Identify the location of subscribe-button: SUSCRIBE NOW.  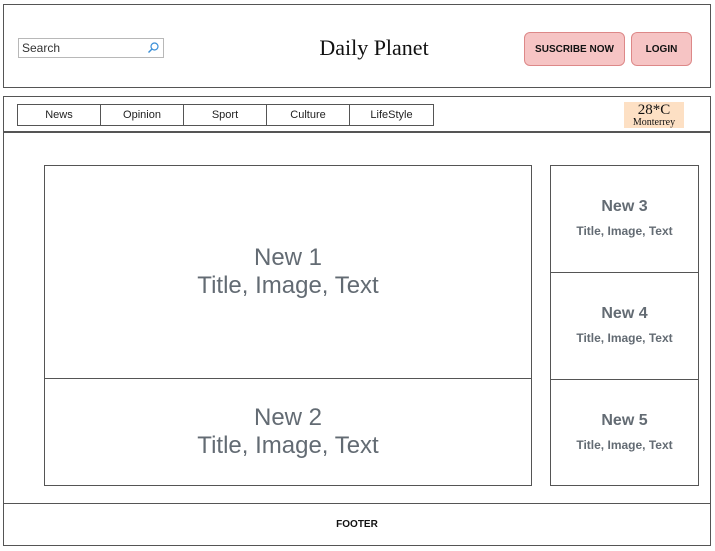
(574, 49).